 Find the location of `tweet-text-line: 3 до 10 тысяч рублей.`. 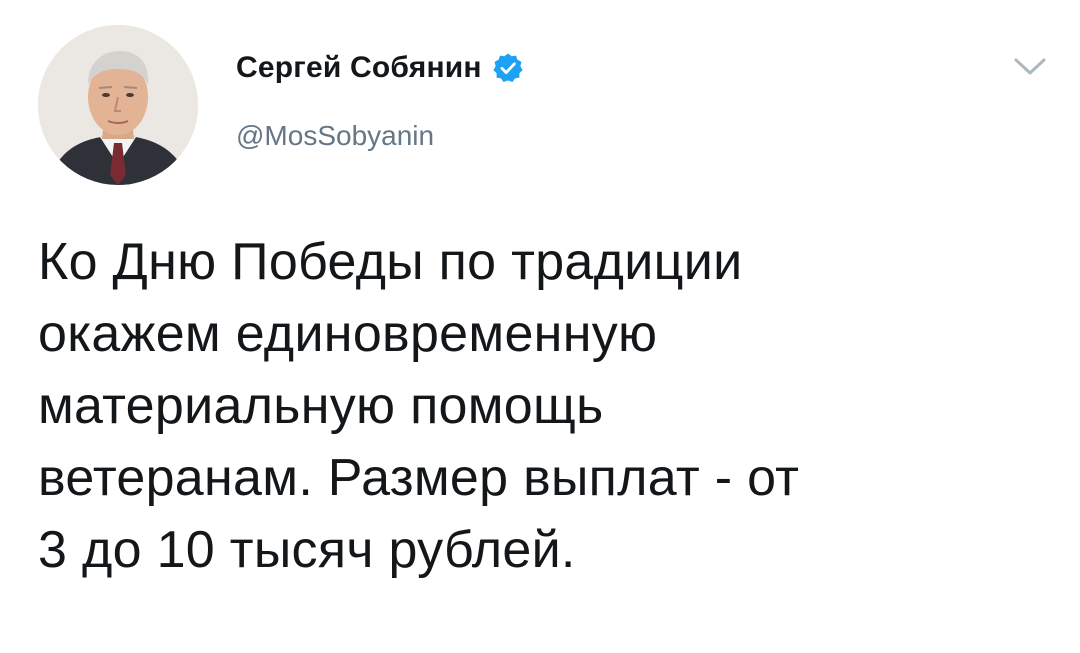

tweet-text-line: 3 до 10 тысяч рублей. is located at coordinates (307, 550).